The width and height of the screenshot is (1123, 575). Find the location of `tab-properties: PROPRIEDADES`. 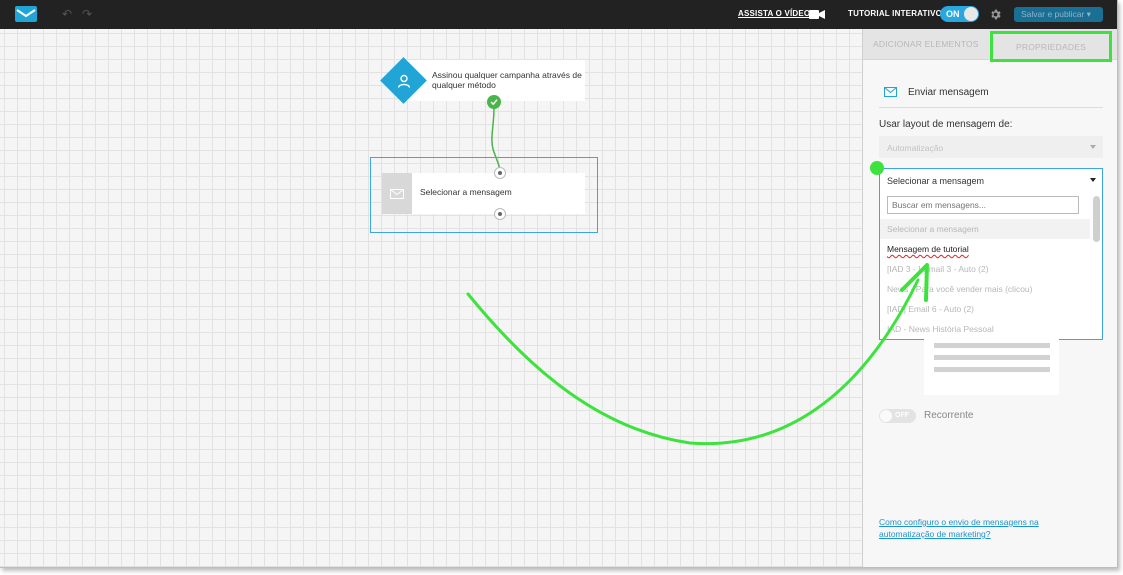

tab-properties: PROPRIEDADES is located at coordinates (1051, 46).